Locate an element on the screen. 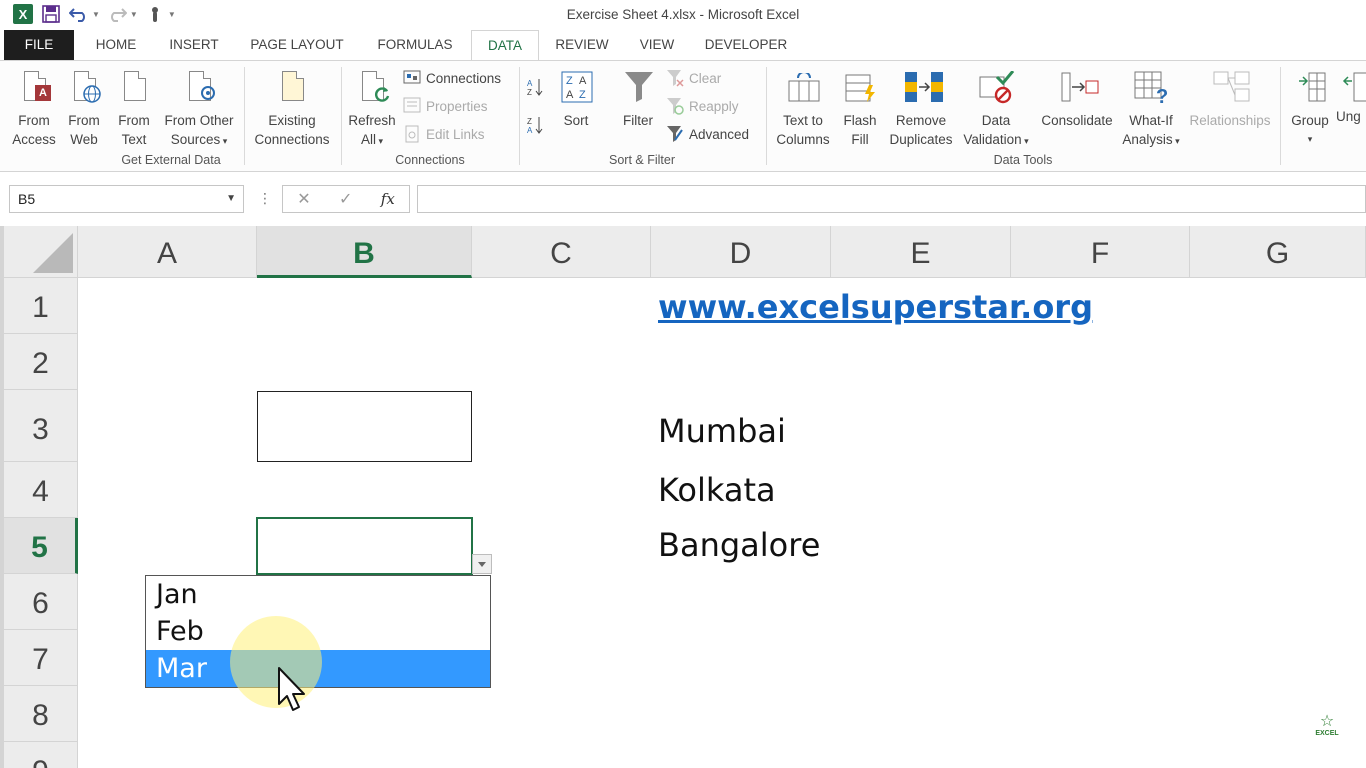 The image size is (1366, 768). formula-bar: B5 ▼ ⋮ ✕ ✓ fx is located at coordinates (683, 199).